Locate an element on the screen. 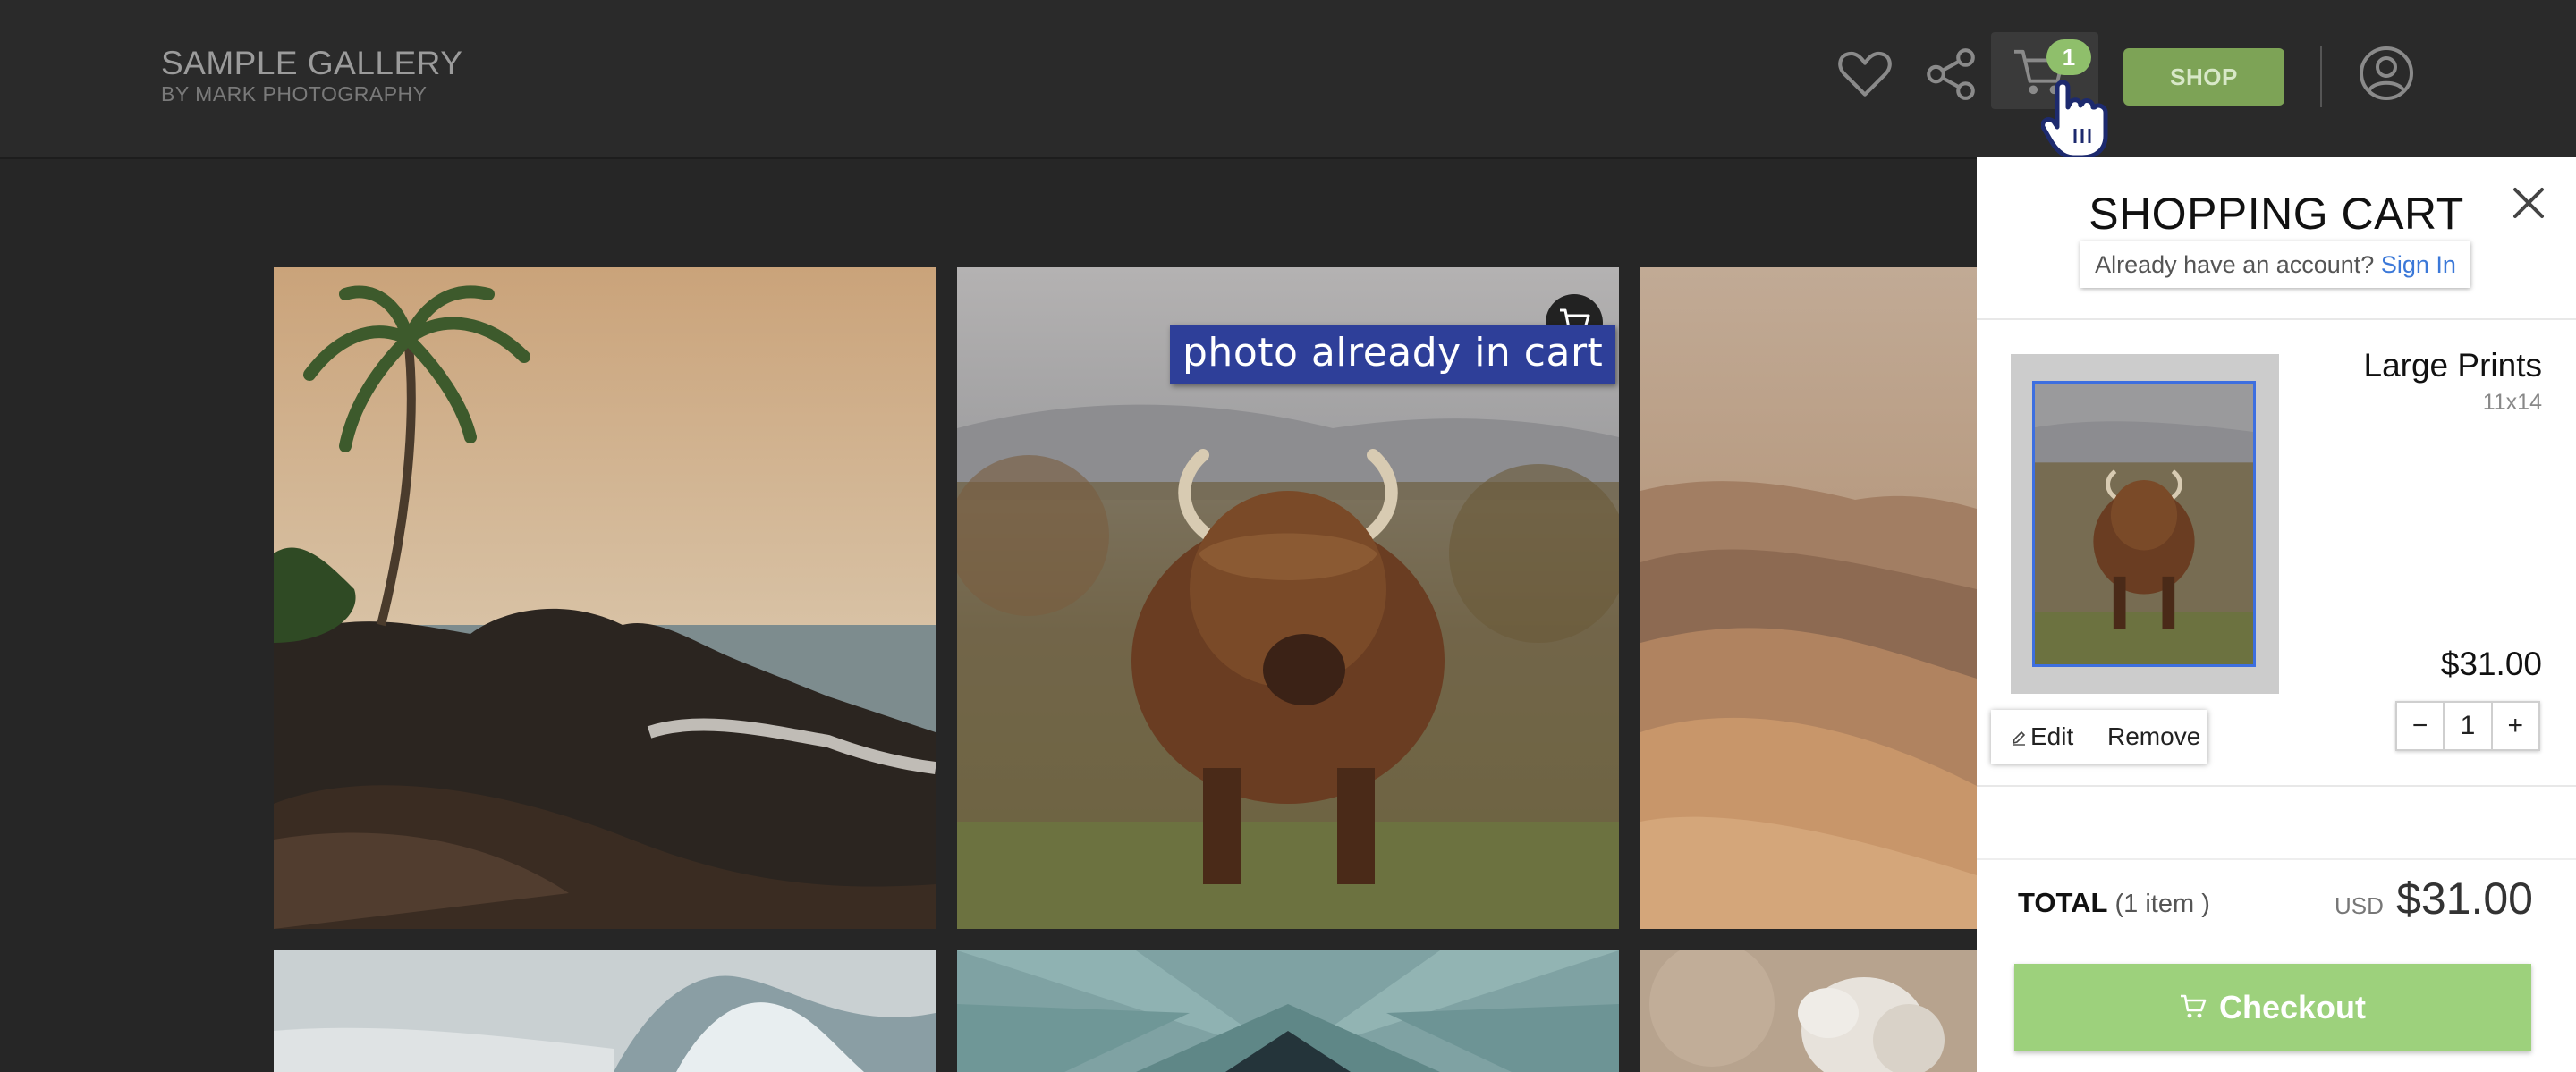 The width and height of the screenshot is (2576, 1072). quantity-input: 1 is located at coordinates (2468, 726).